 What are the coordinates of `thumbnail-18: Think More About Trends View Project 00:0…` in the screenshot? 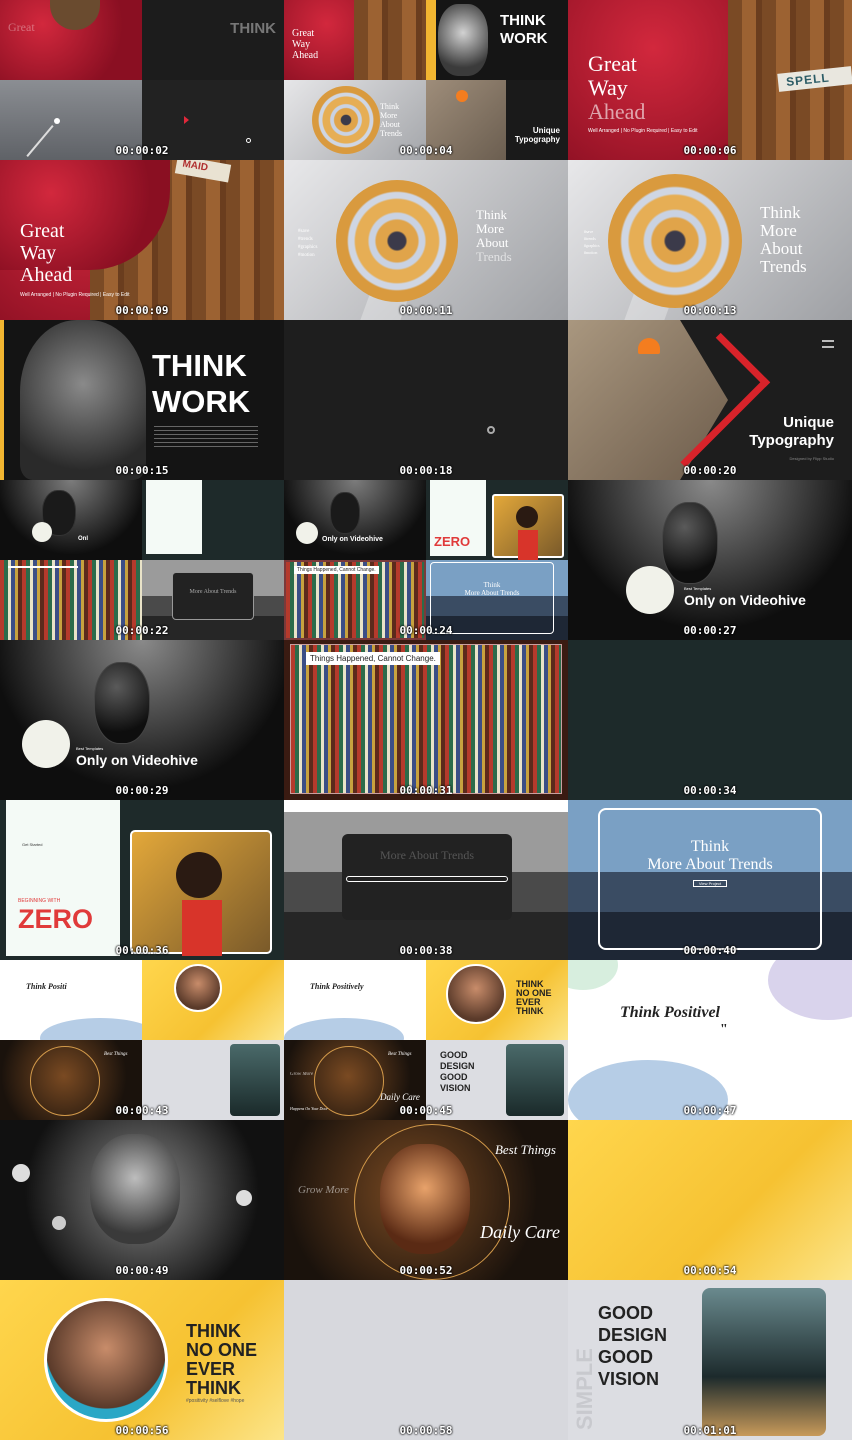 It's located at (710, 880).